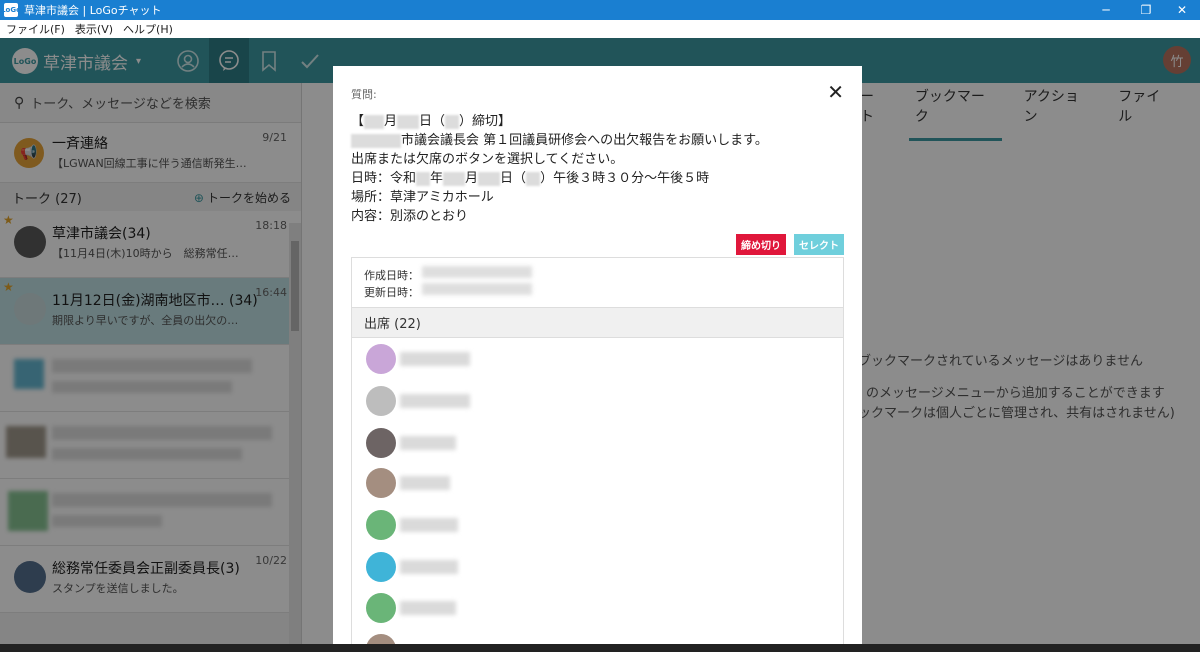  What do you see at coordinates (391, 275) in the screenshot?
I see `created-label: 作成日時：` at bounding box center [391, 275].